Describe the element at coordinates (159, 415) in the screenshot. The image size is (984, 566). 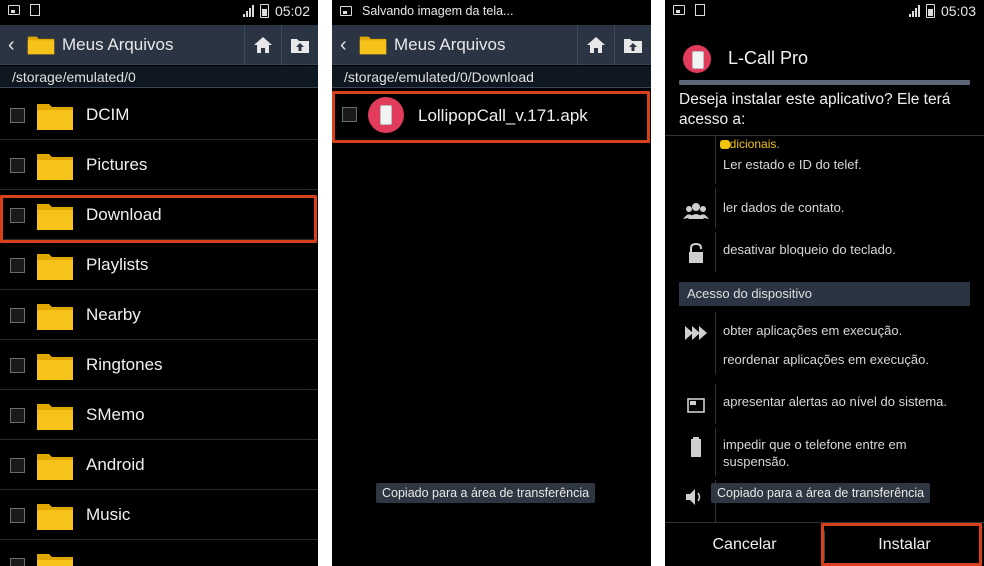
I see `folder-row: SMemo` at that location.